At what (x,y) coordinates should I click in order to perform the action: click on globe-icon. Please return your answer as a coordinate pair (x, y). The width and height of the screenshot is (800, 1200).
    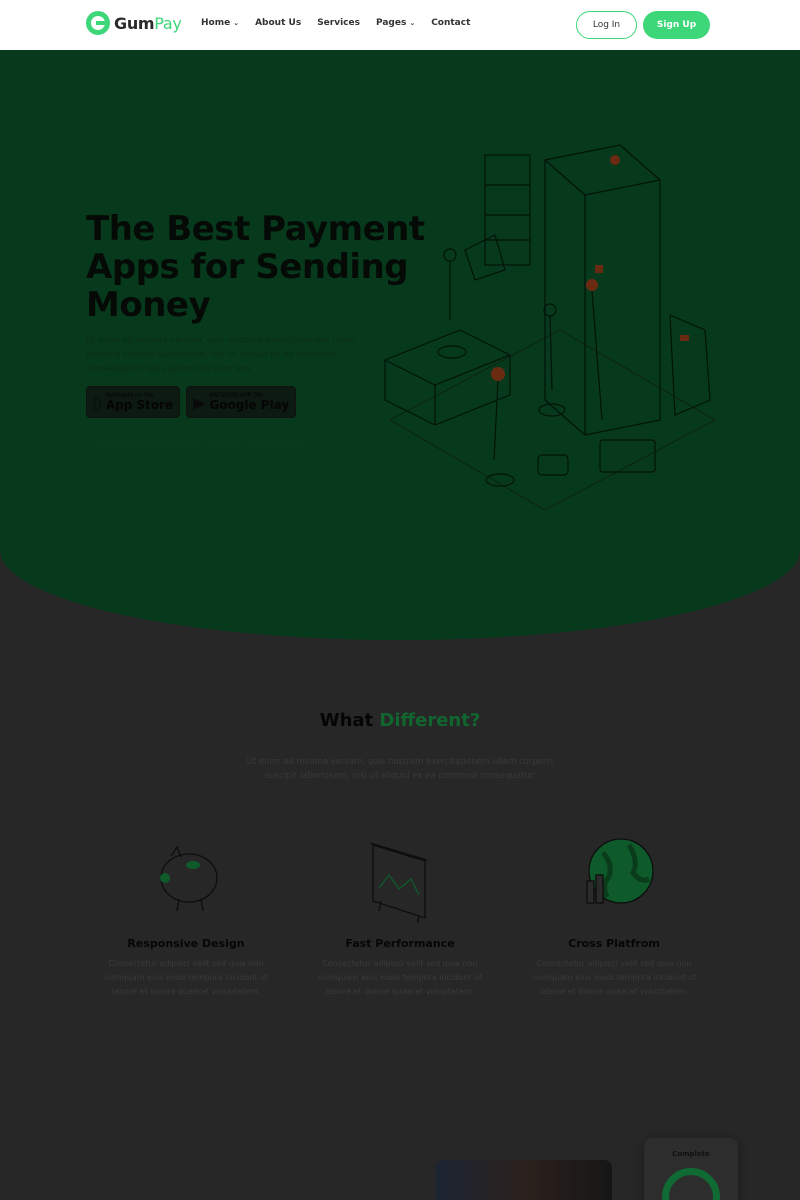
    Looking at the image, I should click on (614, 877).